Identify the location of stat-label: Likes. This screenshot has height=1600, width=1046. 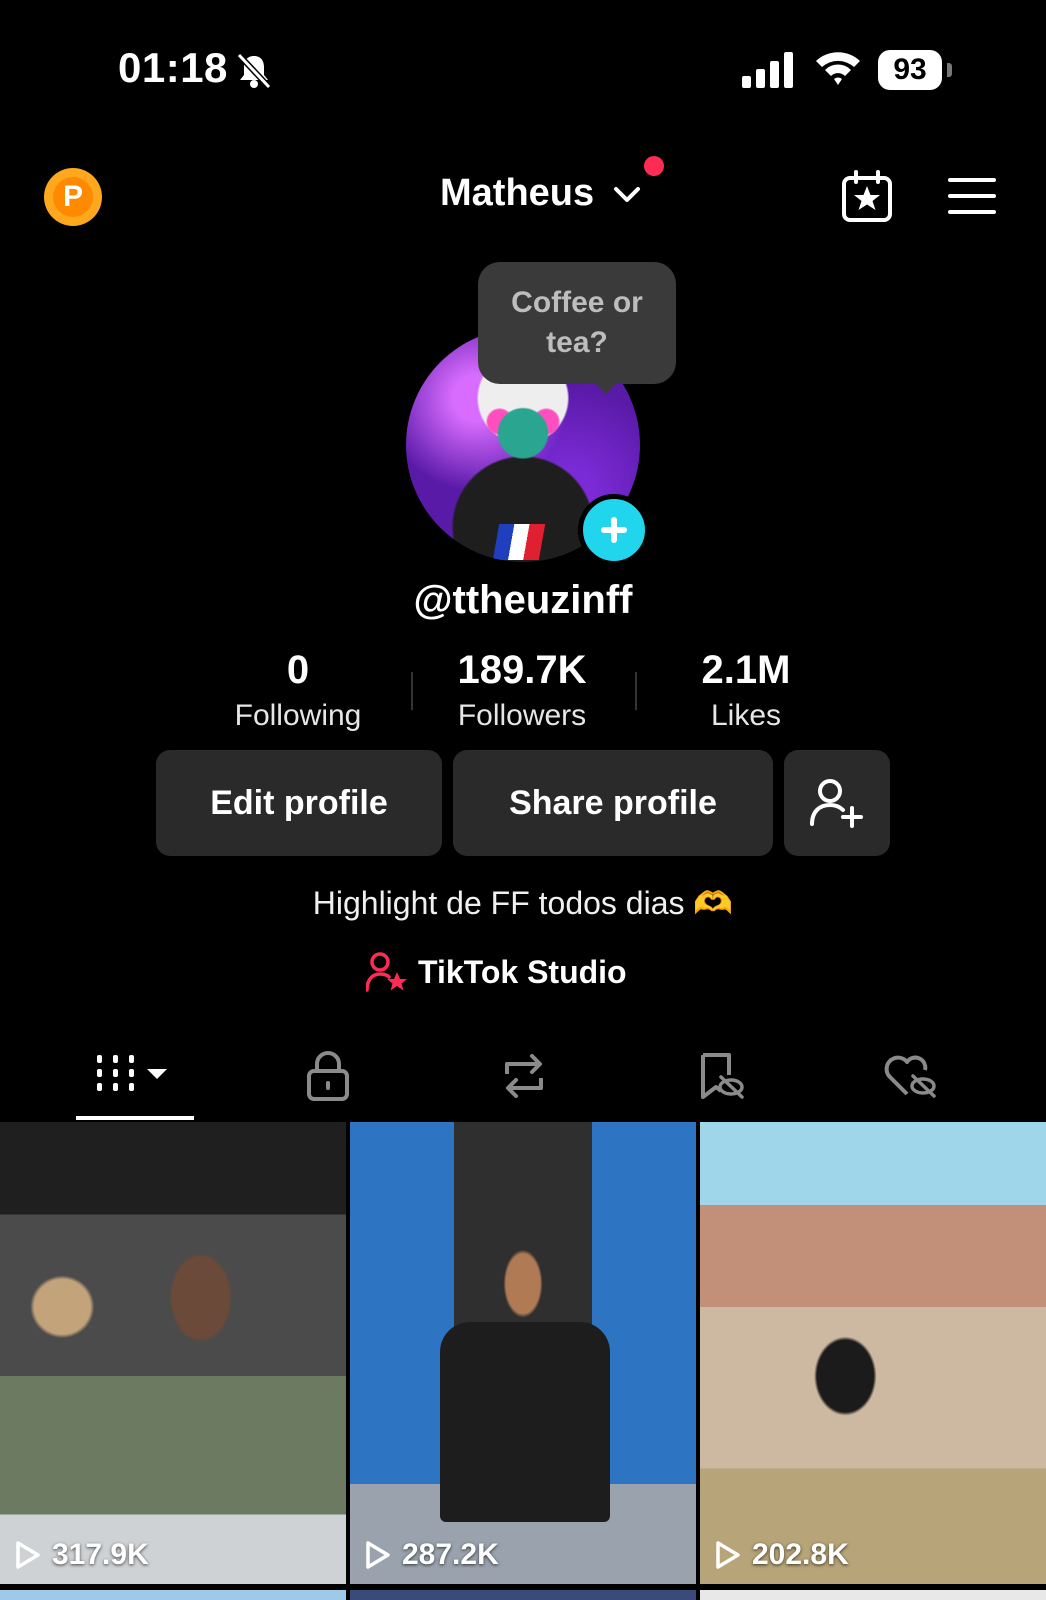
(746, 715).